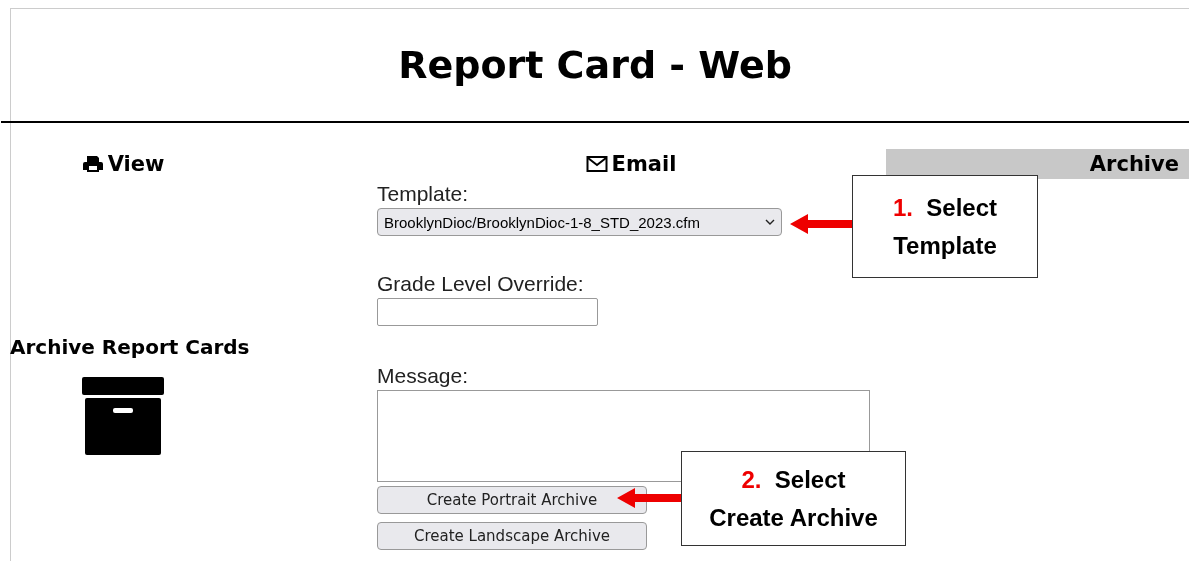  What do you see at coordinates (770, 222) in the screenshot?
I see `caret-icon` at bounding box center [770, 222].